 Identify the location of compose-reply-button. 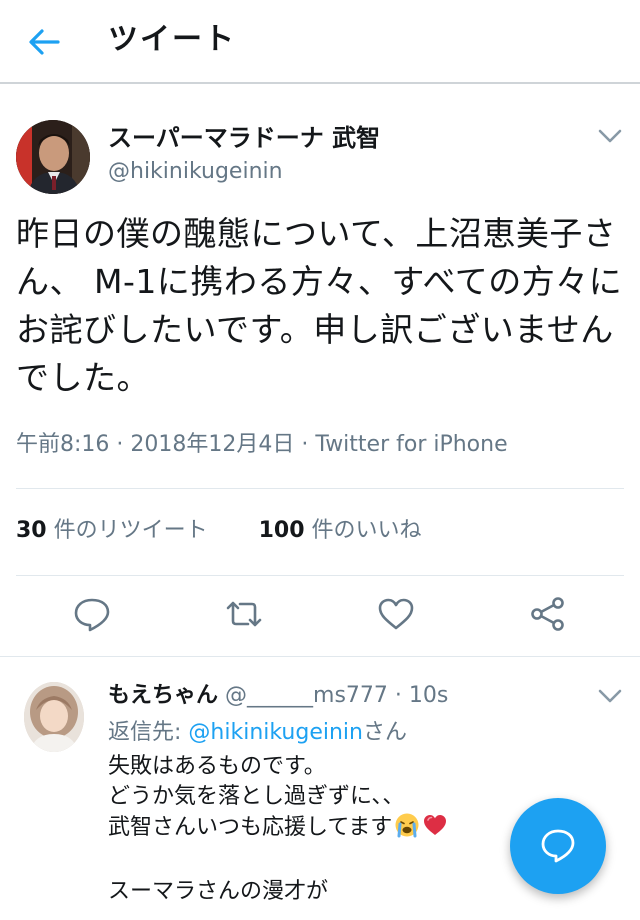
(558, 846).